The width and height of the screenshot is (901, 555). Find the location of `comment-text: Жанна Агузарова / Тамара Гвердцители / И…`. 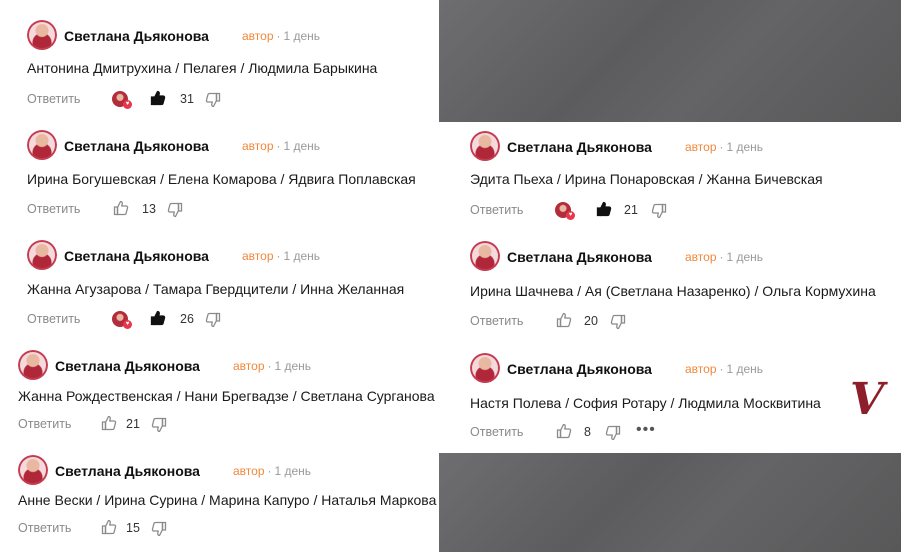

comment-text: Жанна Агузарова / Тамара Гвердцители / И… is located at coordinates (216, 289).